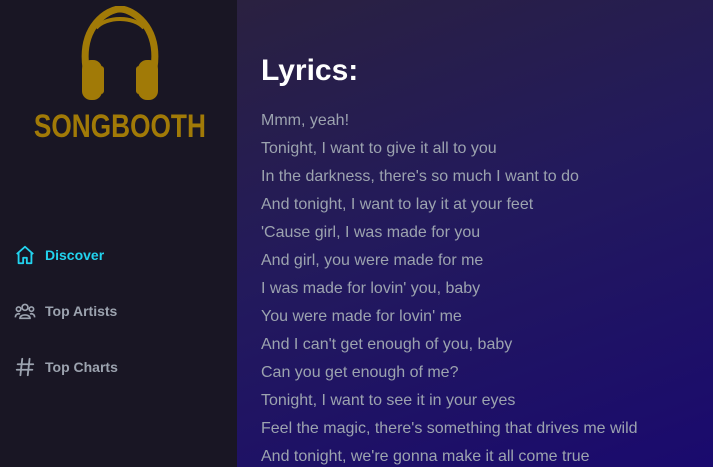  I want to click on lyric-line: You were made for lovin' me, so click(361, 316).